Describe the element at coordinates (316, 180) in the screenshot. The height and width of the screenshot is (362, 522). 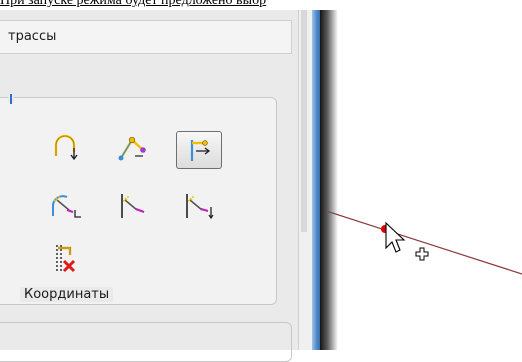
I see `window-frame-edge` at that location.